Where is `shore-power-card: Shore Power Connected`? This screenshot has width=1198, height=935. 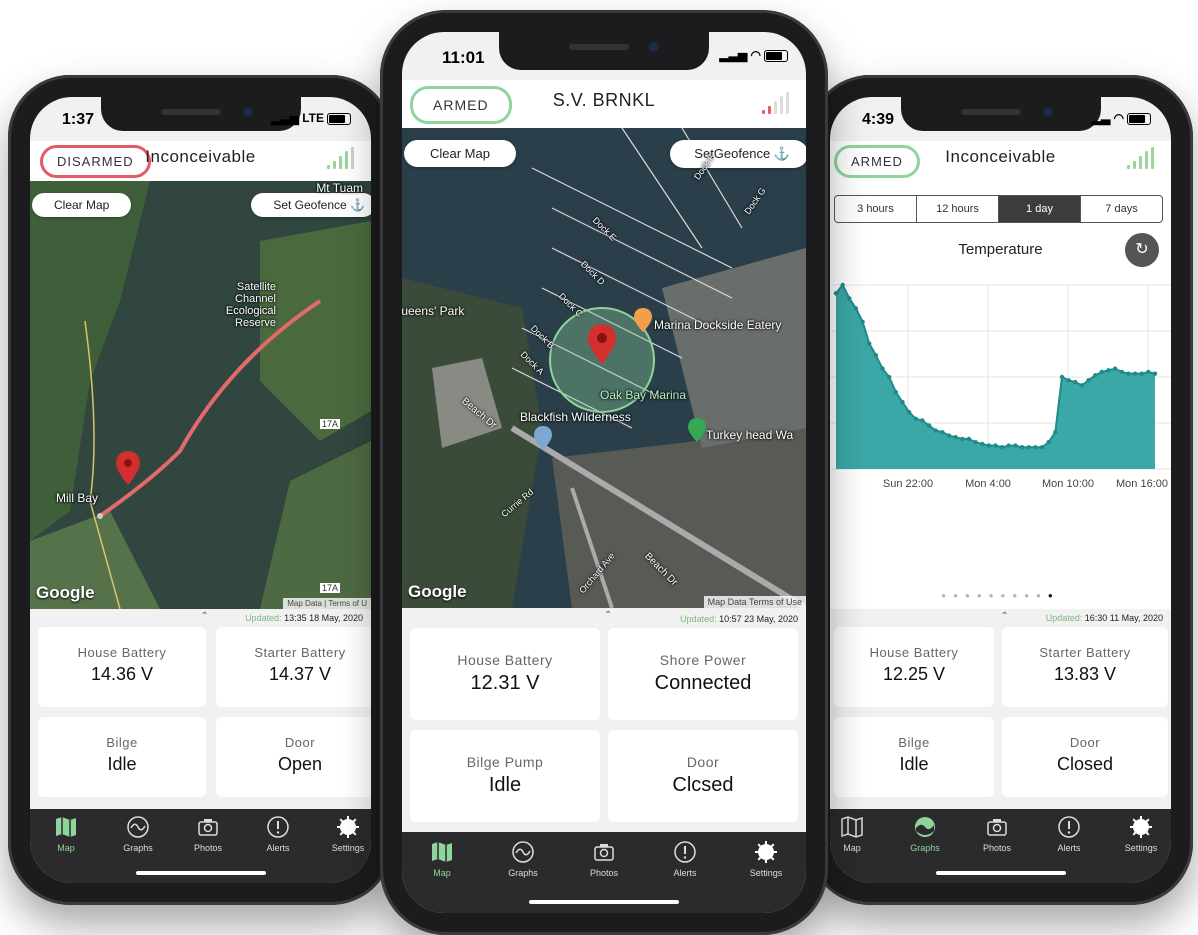
shore-power-card: Shore Power Connected is located at coordinates (703, 674).